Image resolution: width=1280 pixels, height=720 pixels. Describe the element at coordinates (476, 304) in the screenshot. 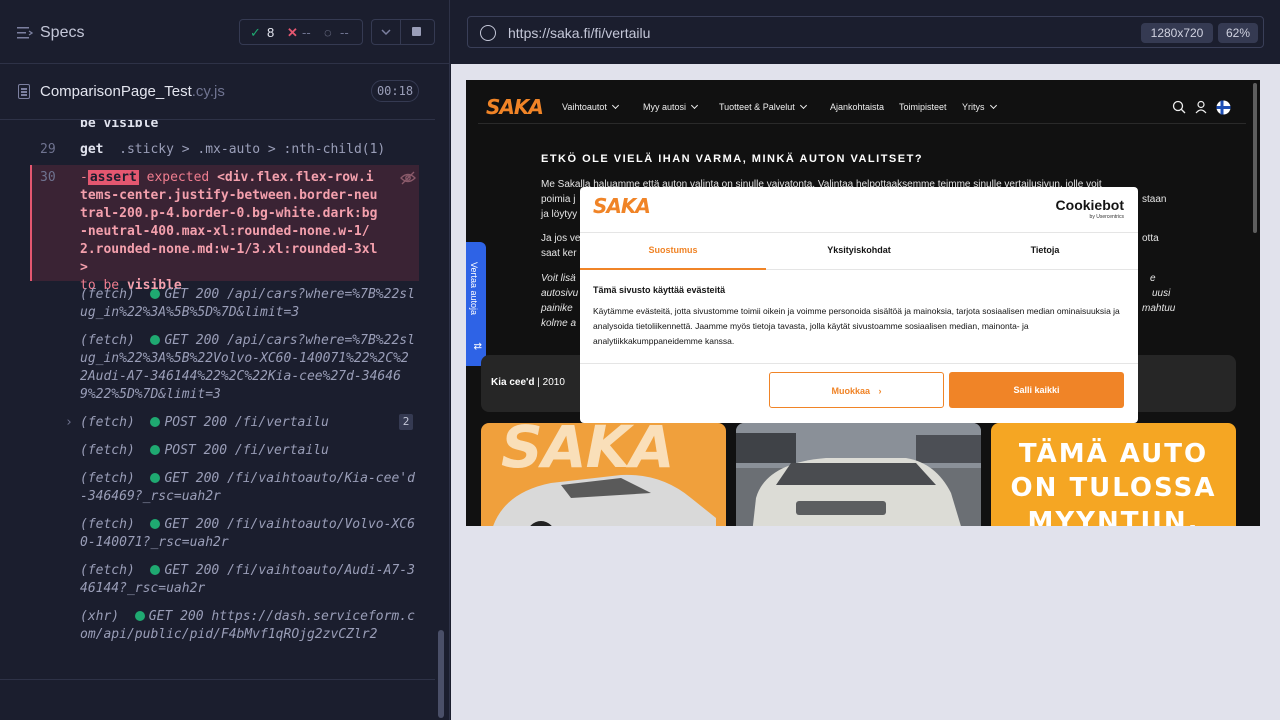

I see `compare-cars-tab: Vertaa autoja ⇅` at that location.